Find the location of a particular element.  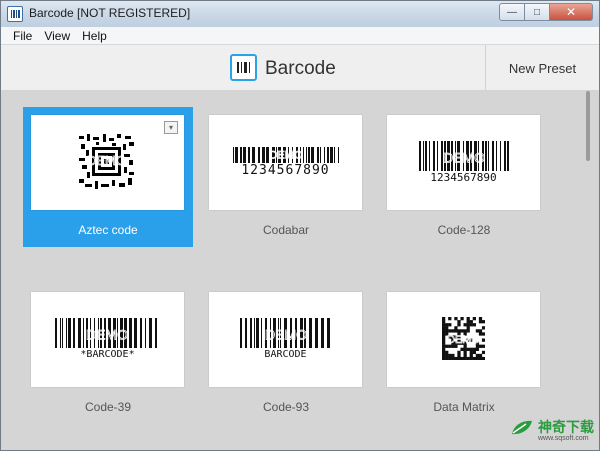

preset-tile-aztec: DEMO ▾ Aztec code is located at coordinates (108, 177).